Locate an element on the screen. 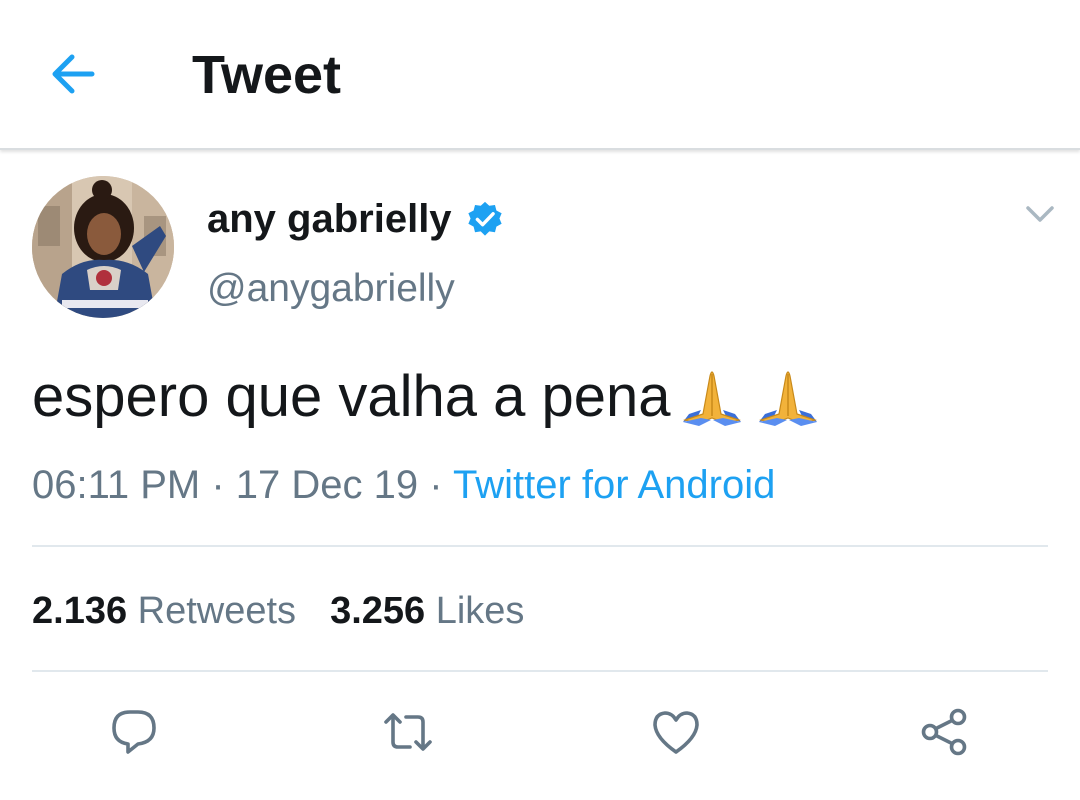 The width and height of the screenshot is (1080, 800). retweets-stat: 2.136 Retweets is located at coordinates (164, 611).